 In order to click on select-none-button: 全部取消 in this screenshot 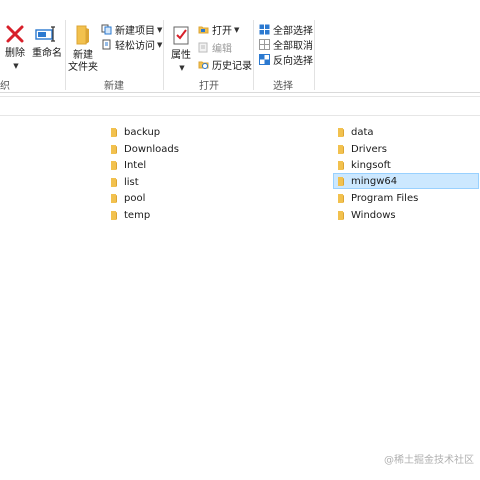, I will do `click(286, 44)`.